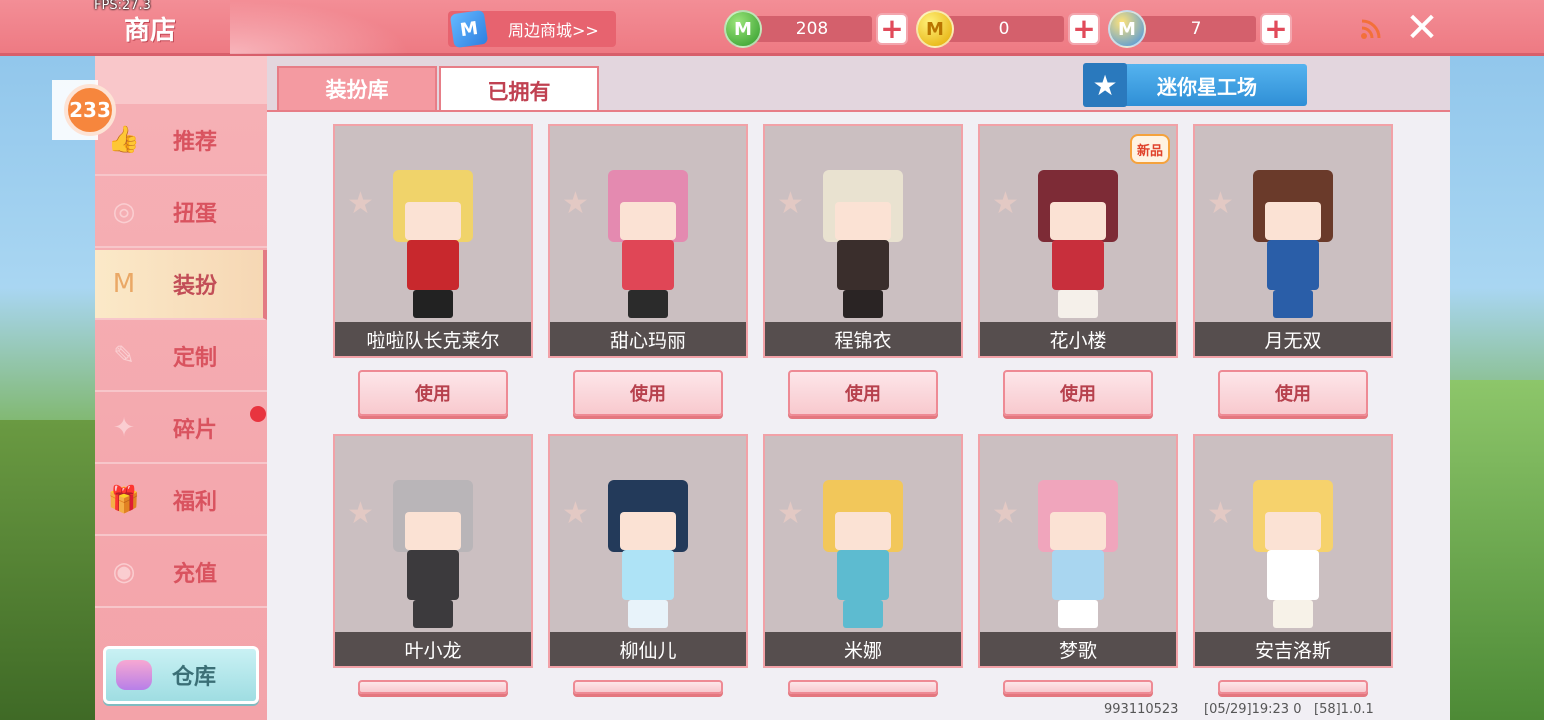  Describe the element at coordinates (1276, 29) in the screenshot. I see `add-mini-point-button: +` at that location.